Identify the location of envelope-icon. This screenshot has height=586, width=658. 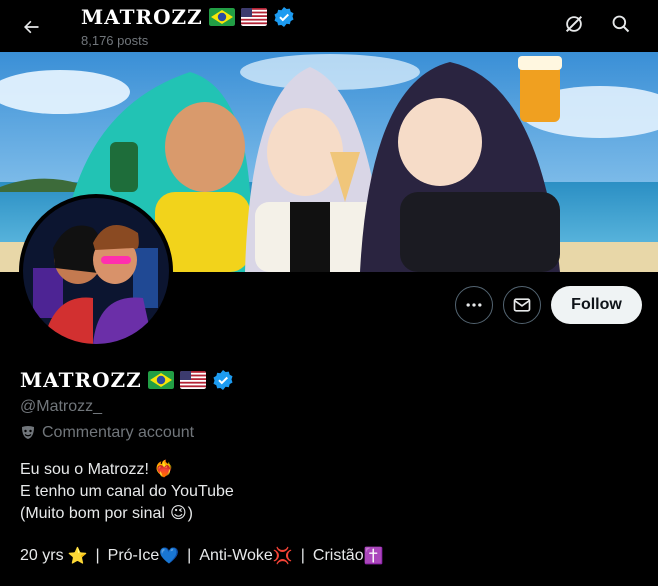
(522, 305).